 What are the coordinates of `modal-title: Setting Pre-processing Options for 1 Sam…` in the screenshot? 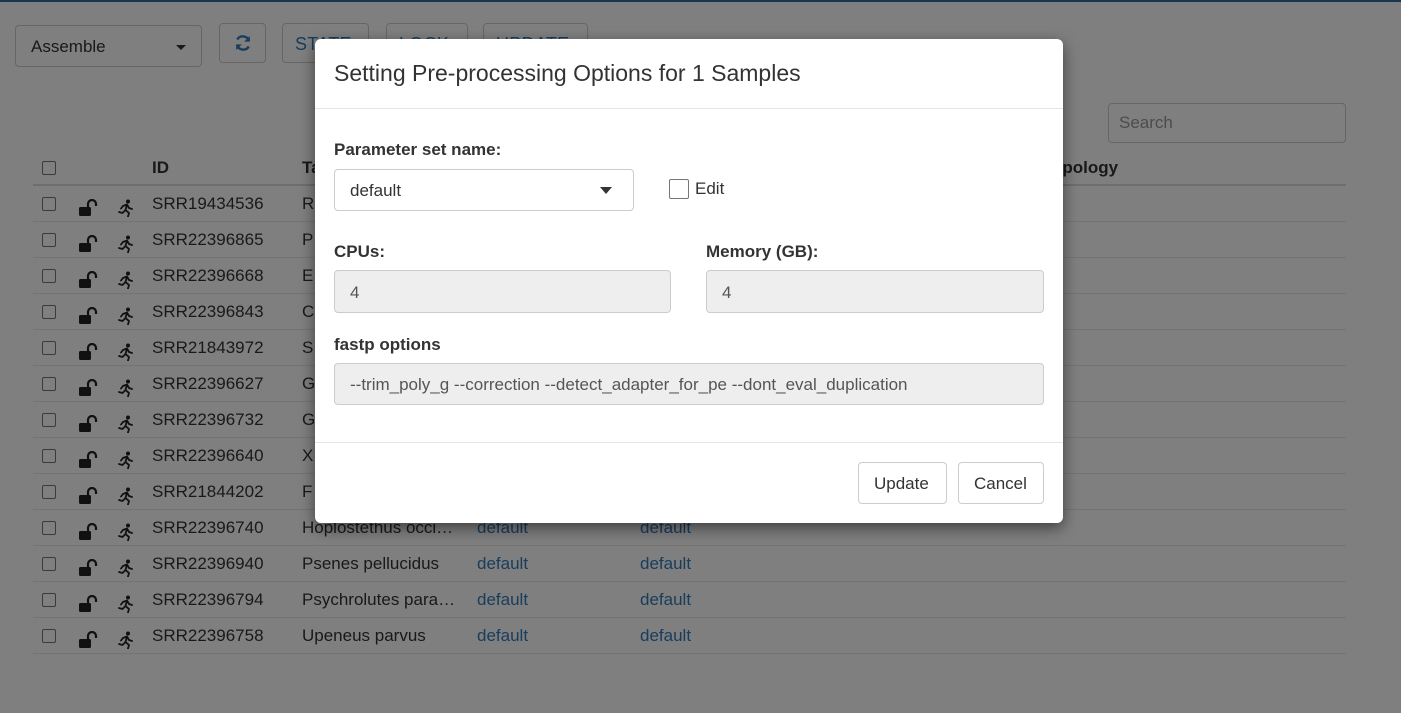 It's located at (567, 73).